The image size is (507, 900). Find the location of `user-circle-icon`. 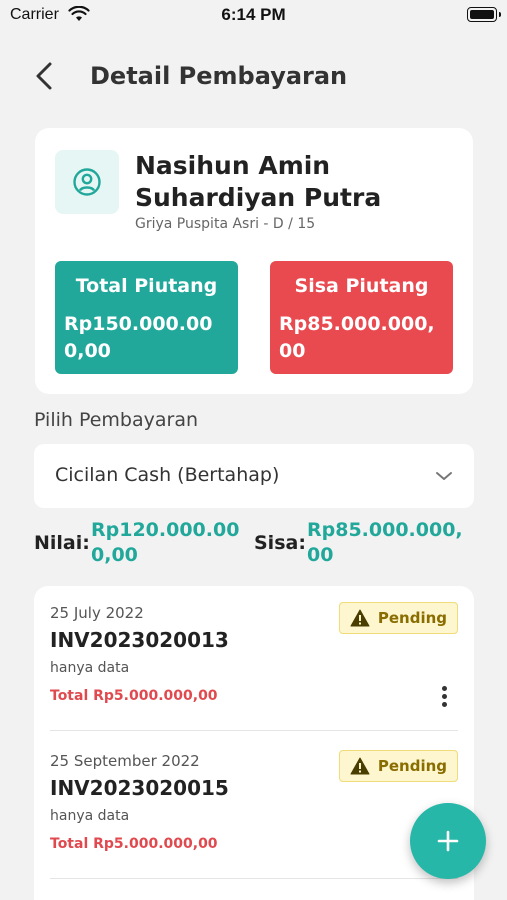

user-circle-icon is located at coordinates (87, 182).